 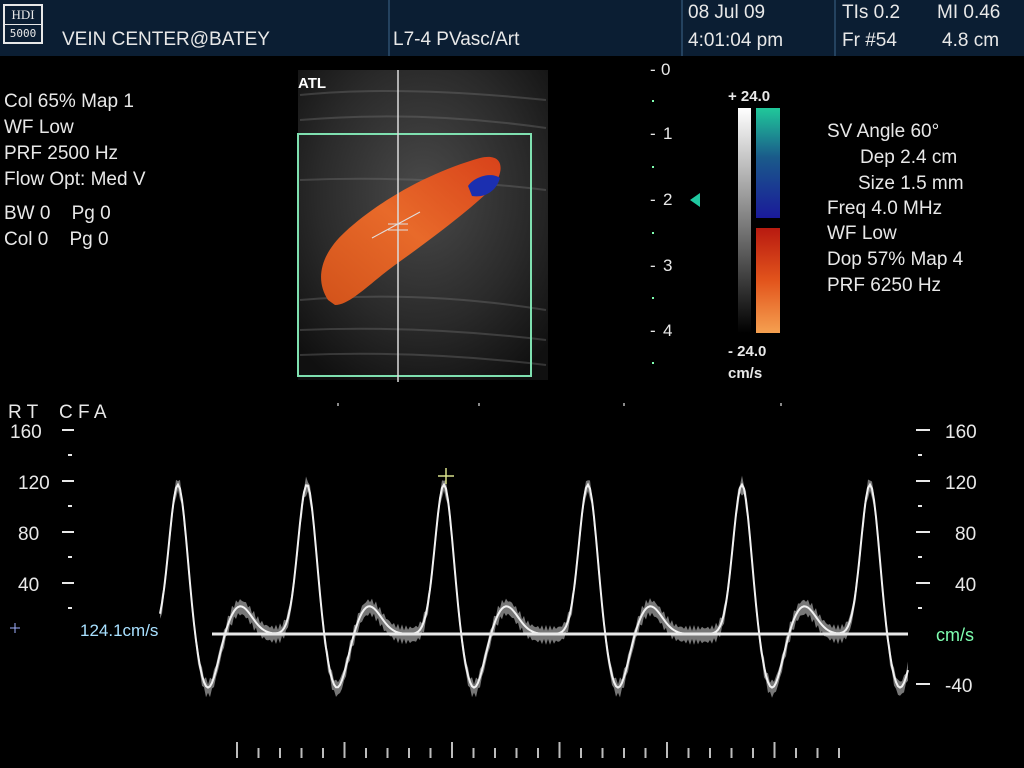 I want to click on depth-label: 0, so click(x=665, y=69).